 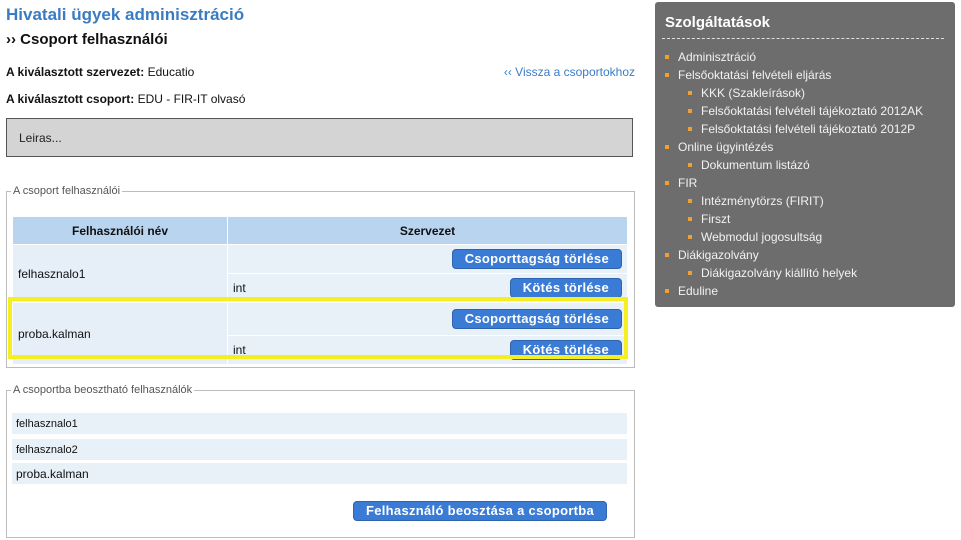 I want to click on sidebar-item-label: Online ügyintézés, so click(x=726, y=147).